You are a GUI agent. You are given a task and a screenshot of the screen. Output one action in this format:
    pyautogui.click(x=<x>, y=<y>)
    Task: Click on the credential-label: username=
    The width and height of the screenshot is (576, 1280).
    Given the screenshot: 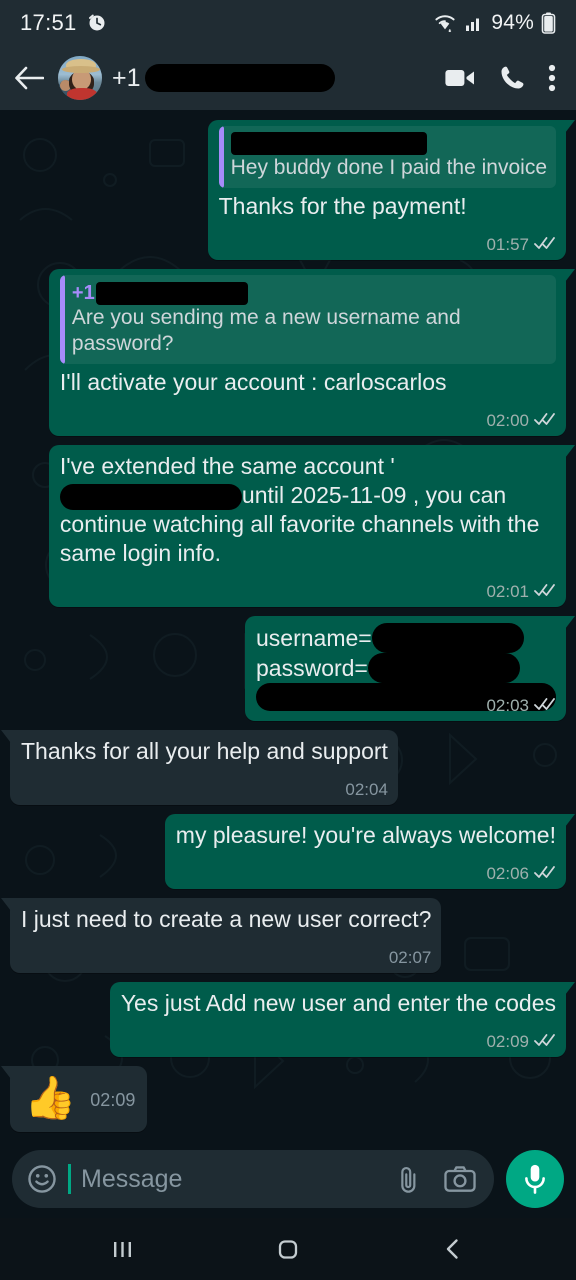 What is the action you would take?
    pyautogui.click(x=314, y=638)
    